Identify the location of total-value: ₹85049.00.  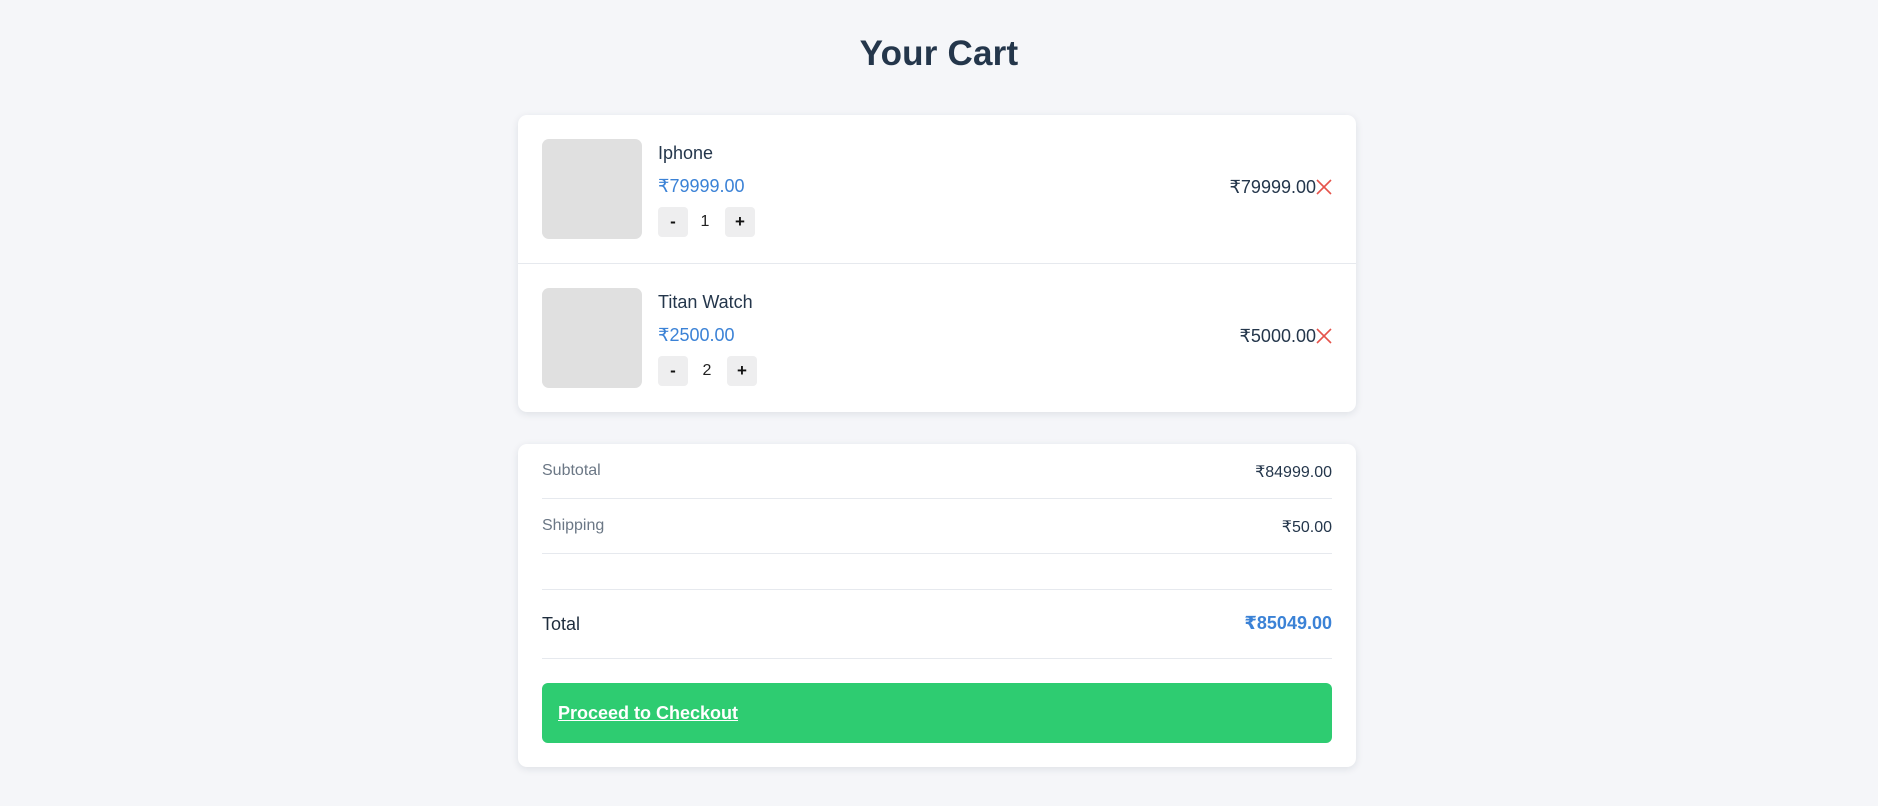
(1288, 623).